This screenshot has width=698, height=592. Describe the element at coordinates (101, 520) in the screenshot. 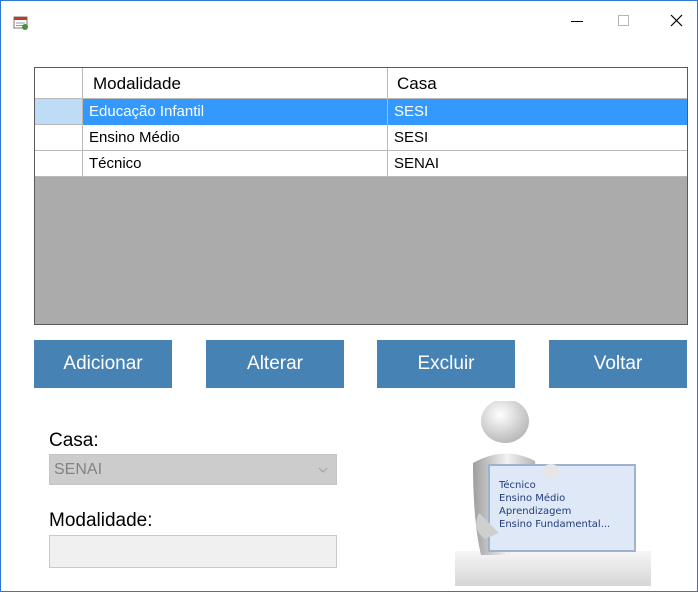

I see `modalidade-label: Modalidade:` at that location.